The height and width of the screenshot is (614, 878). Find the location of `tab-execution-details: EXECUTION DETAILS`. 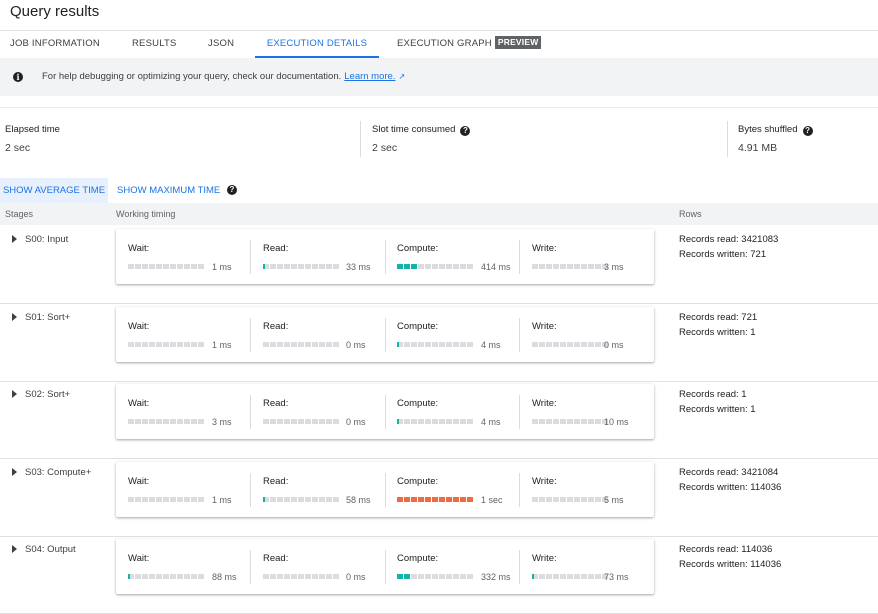

tab-execution-details: EXECUTION DETAILS is located at coordinates (317, 44).